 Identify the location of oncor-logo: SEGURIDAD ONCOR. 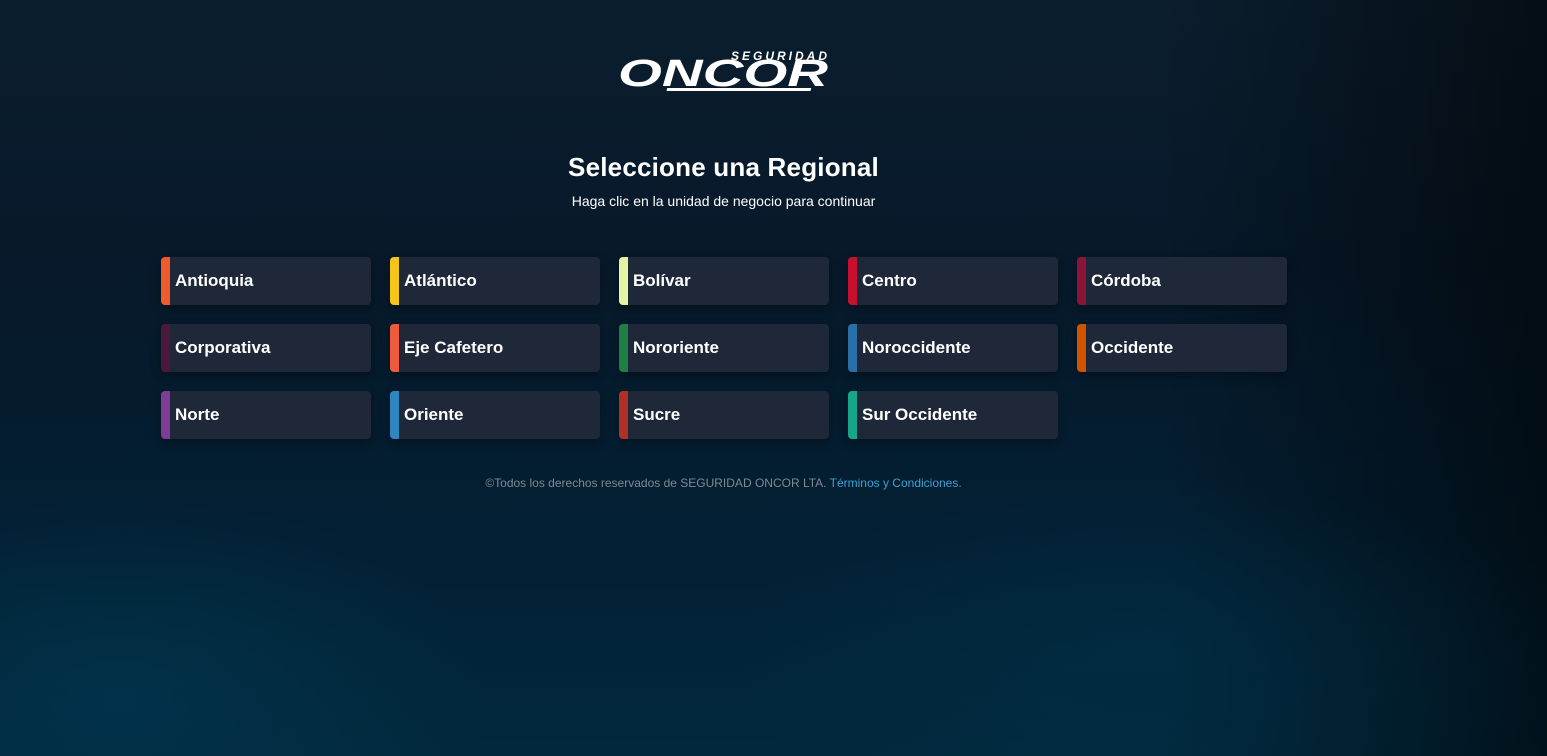
(725, 71).